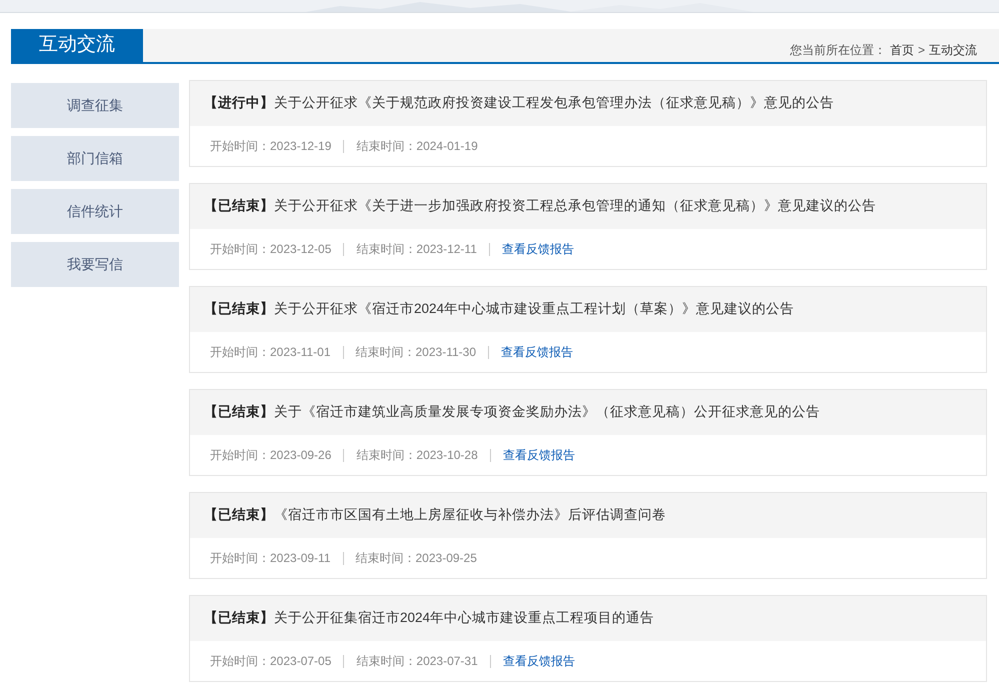 This screenshot has width=999, height=685. I want to click on start-time: 开始时间：2023-12-19, so click(271, 146).